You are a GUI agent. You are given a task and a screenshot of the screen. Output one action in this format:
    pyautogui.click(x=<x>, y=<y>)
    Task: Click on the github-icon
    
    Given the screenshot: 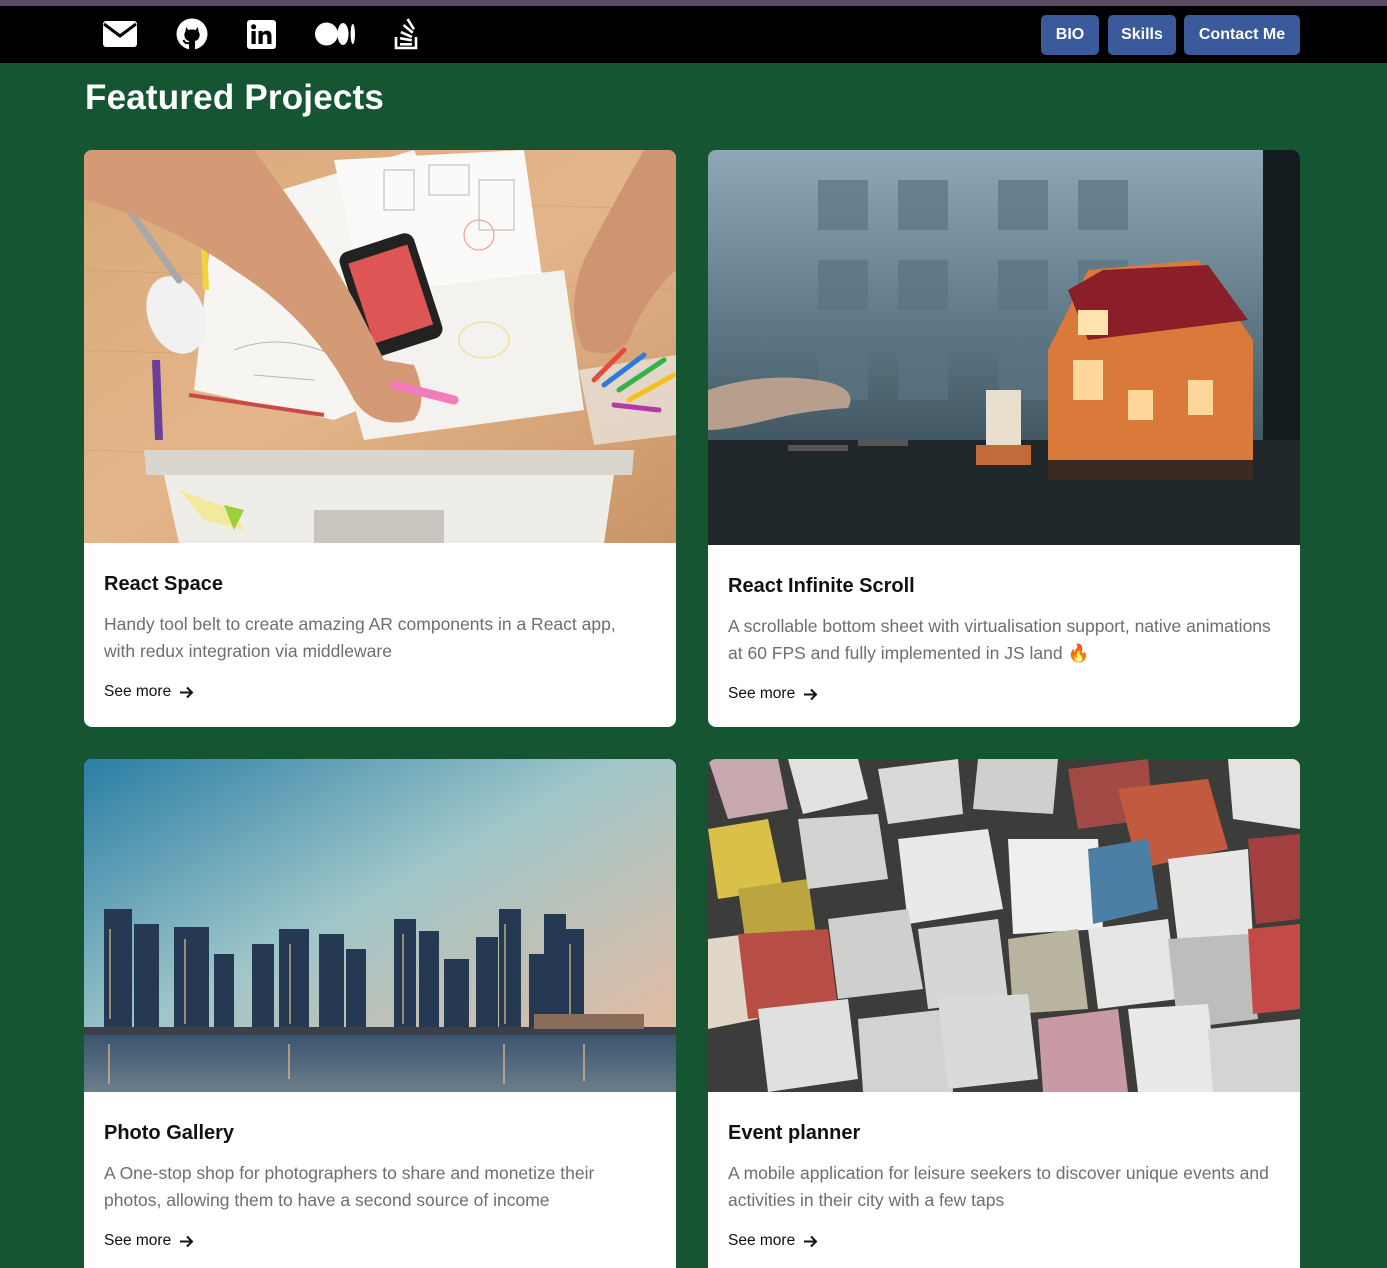 What is the action you would take?
    pyautogui.click(x=191, y=34)
    